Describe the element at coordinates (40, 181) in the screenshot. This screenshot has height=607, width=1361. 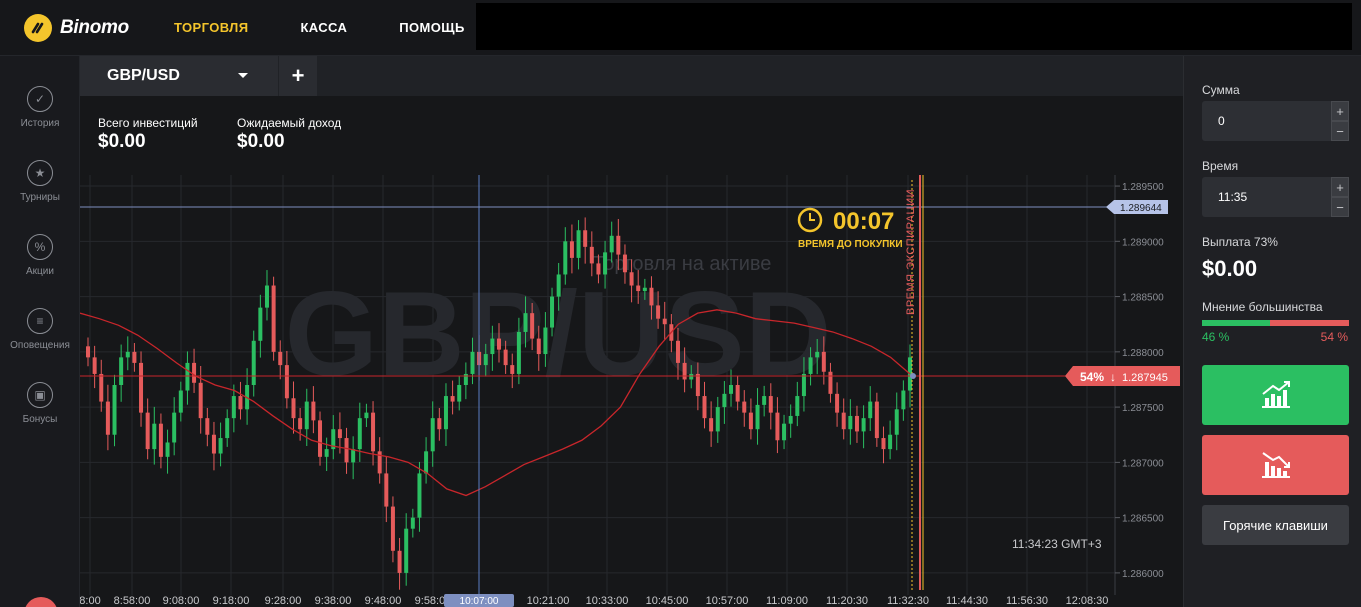
I see `sidebar-item-tournaments: ★ Турниры` at that location.